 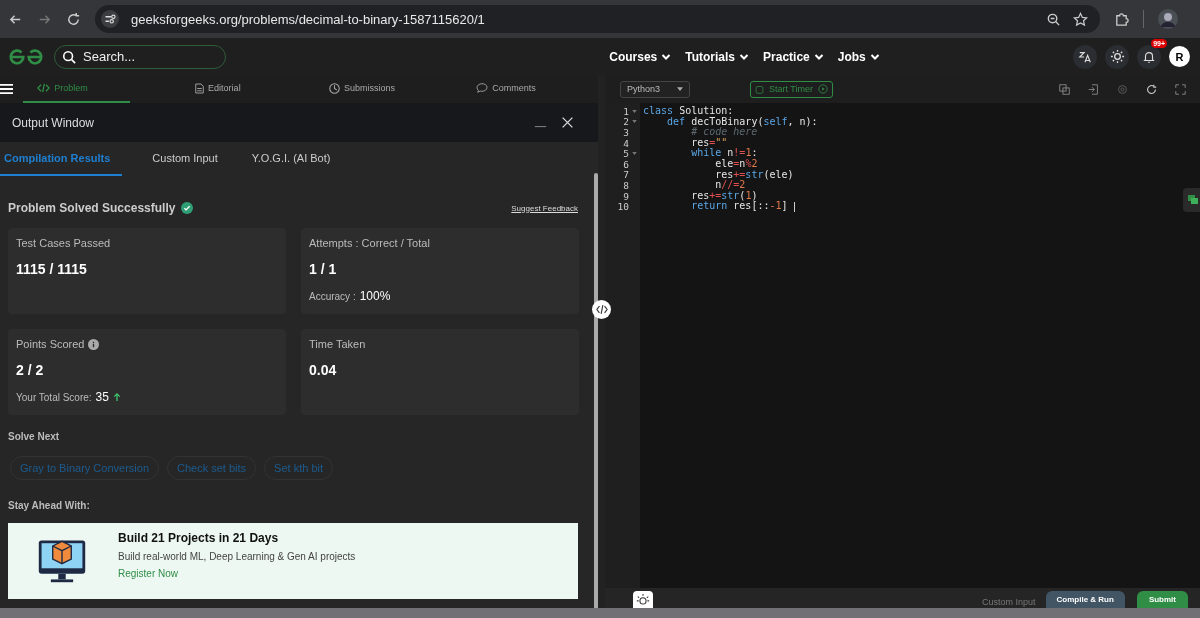 I want to click on register-link: Register Now, so click(x=148, y=573).